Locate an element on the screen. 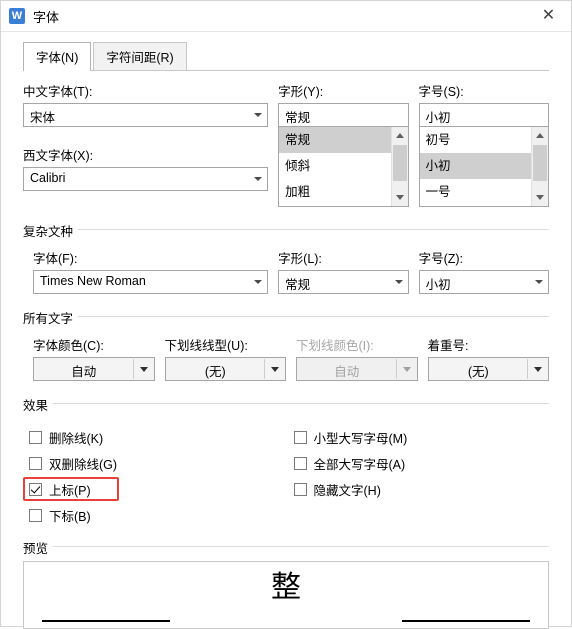  font-style-list-wrap: 常规 倾斜 加粗 is located at coordinates (343, 167).